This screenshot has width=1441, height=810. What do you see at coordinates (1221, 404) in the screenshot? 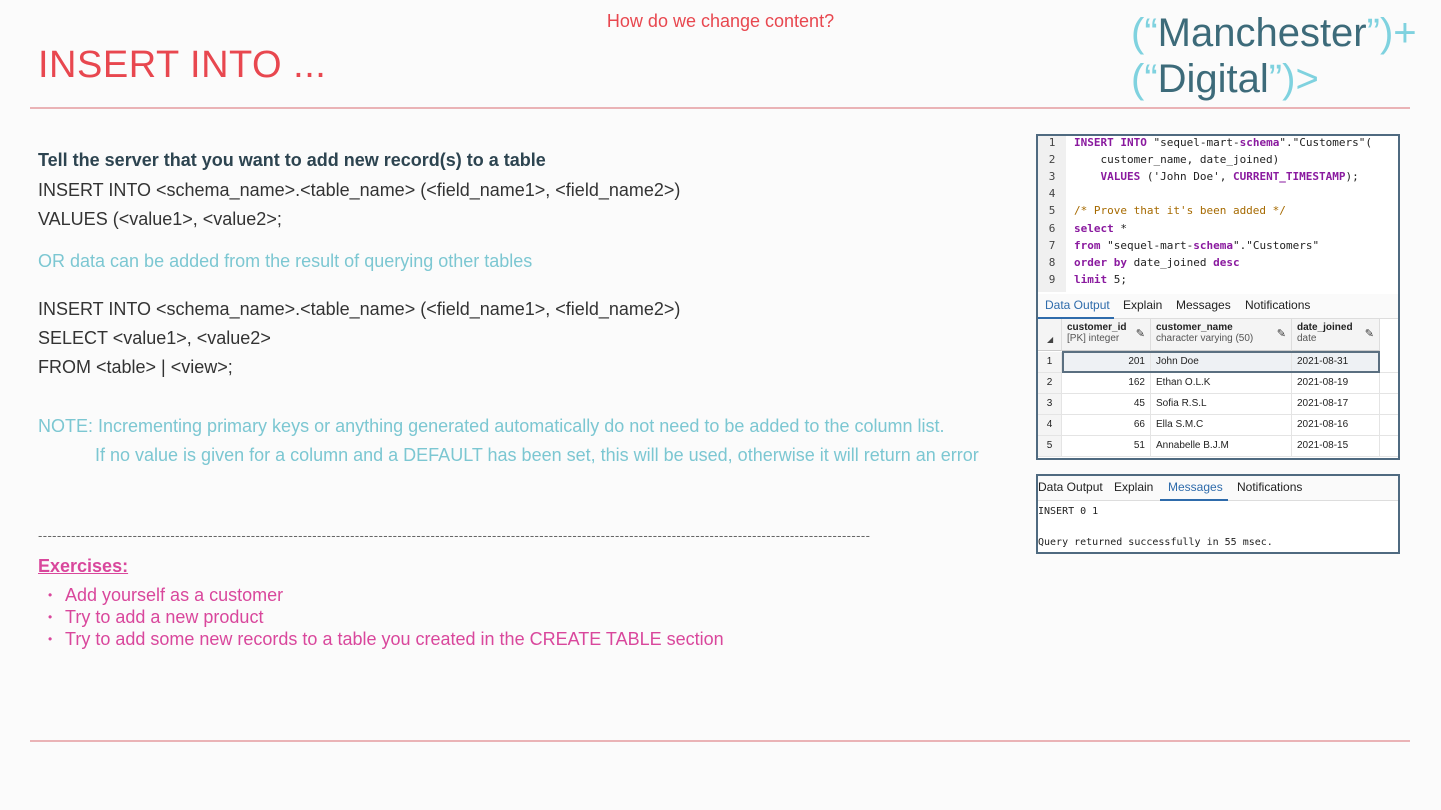
I see `cell-customer-name: Sofia R.S.L` at bounding box center [1221, 404].